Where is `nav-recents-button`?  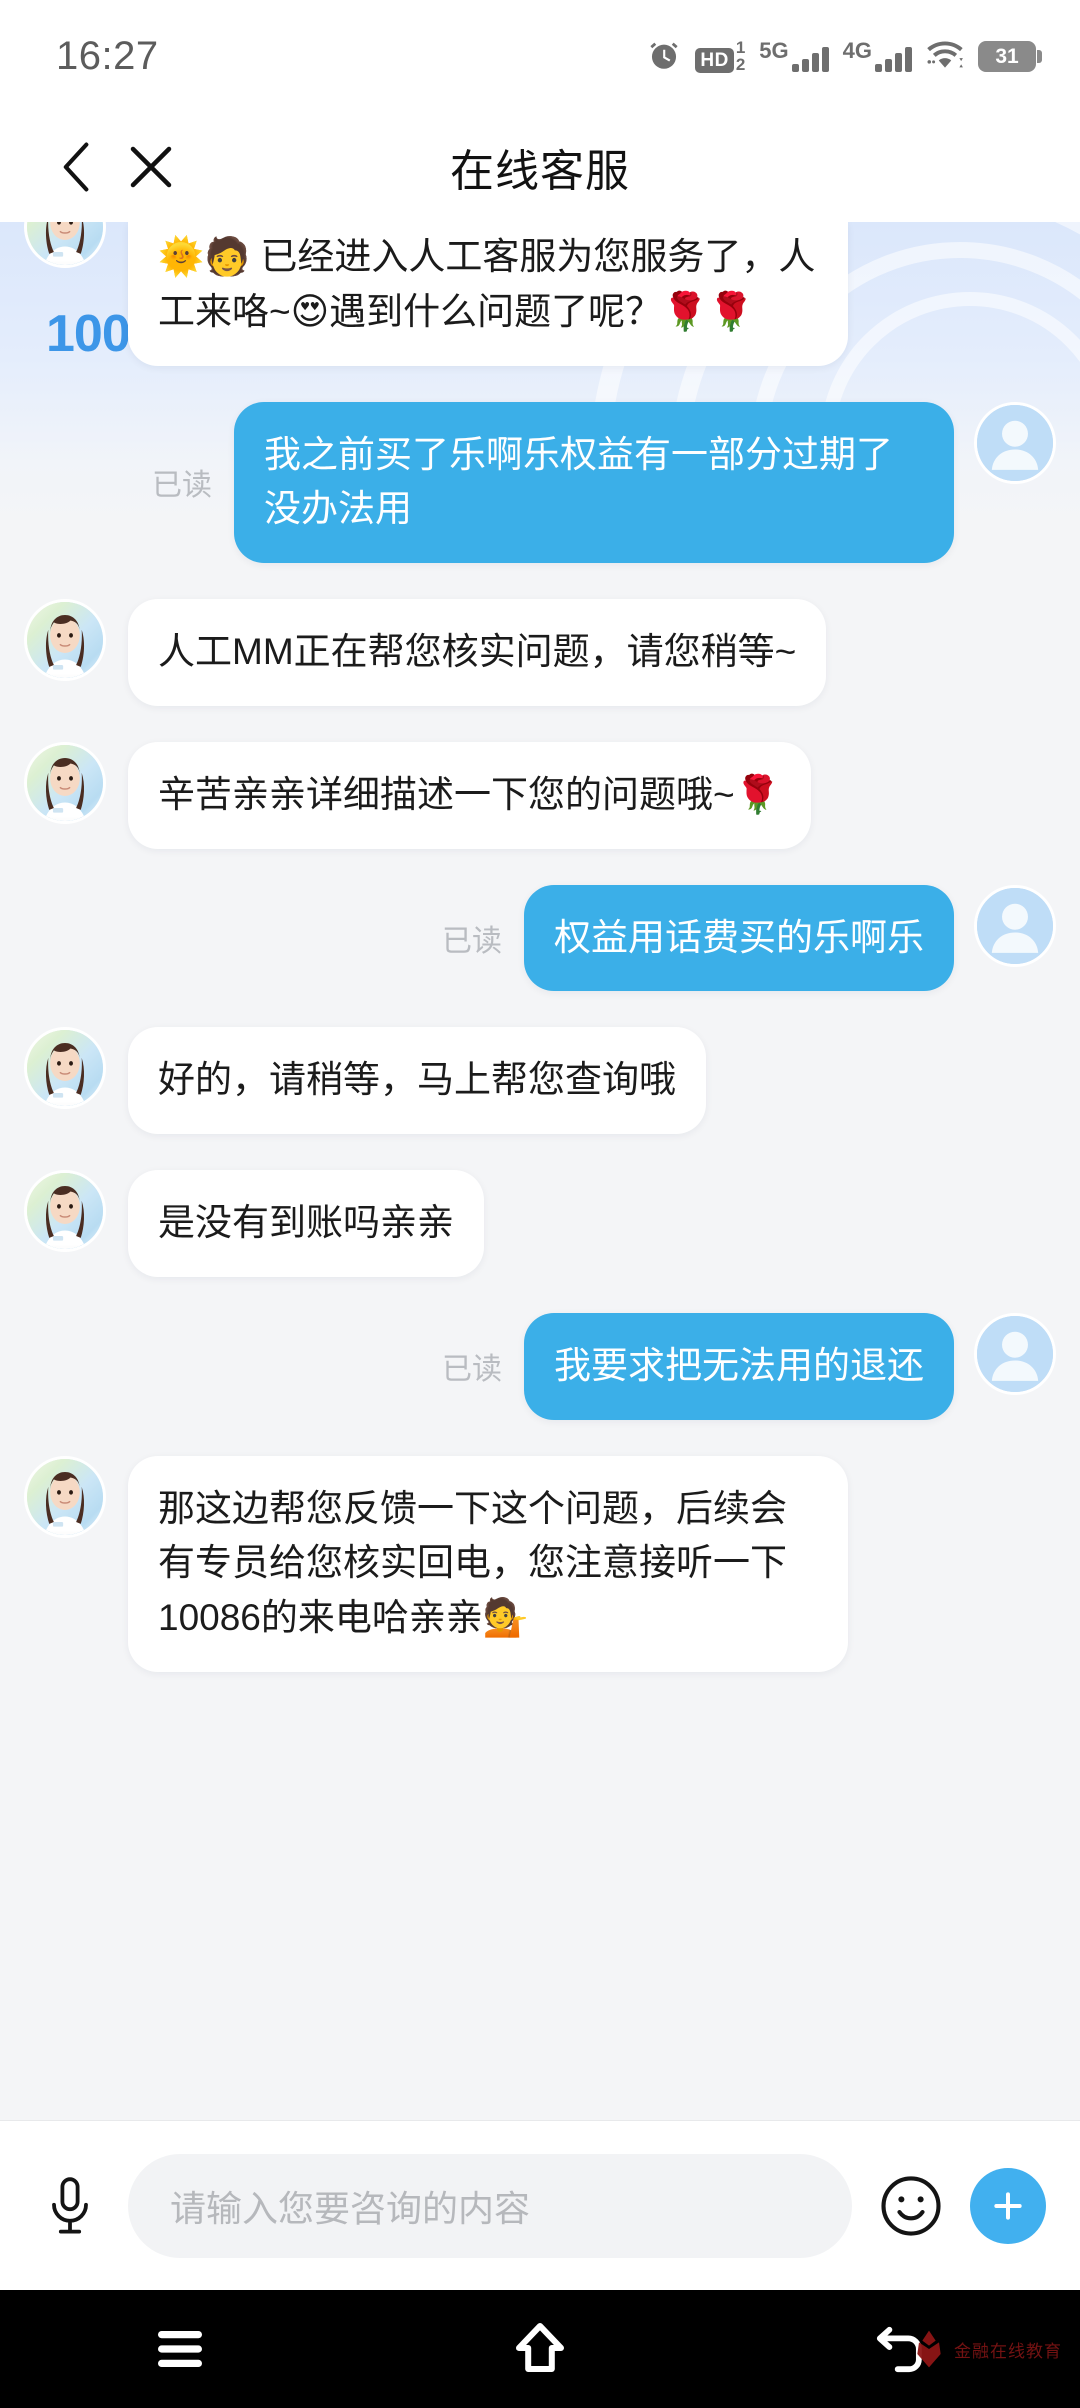 nav-recents-button is located at coordinates (180, 2349).